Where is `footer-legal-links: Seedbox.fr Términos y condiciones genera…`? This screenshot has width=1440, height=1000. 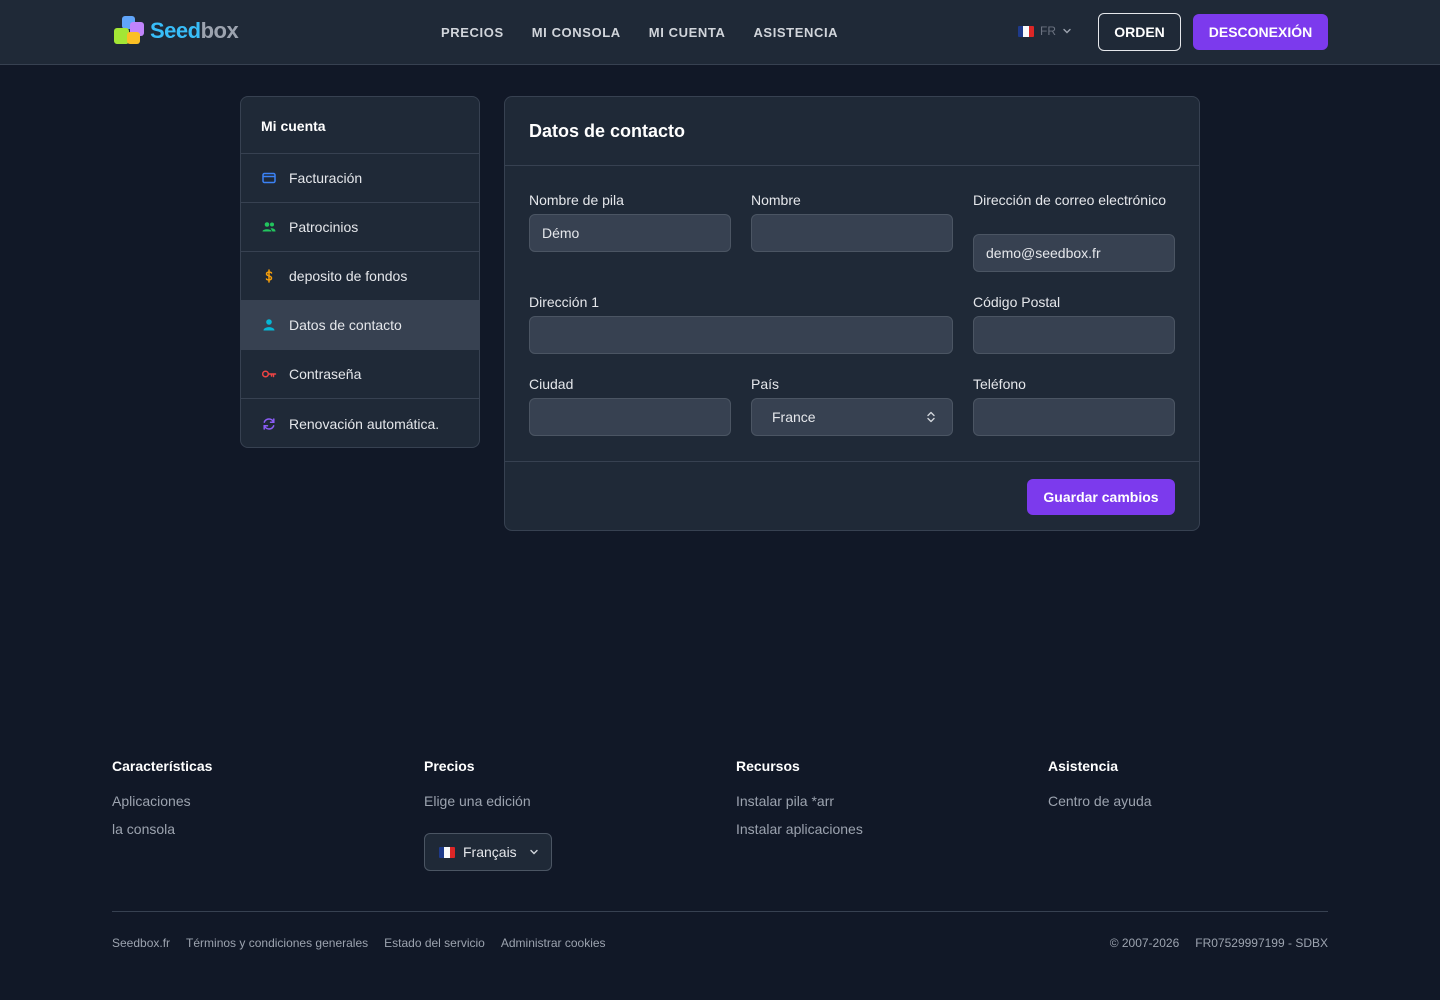 footer-legal-links: Seedbox.fr Términos y condiciones genera… is located at coordinates (359, 943).